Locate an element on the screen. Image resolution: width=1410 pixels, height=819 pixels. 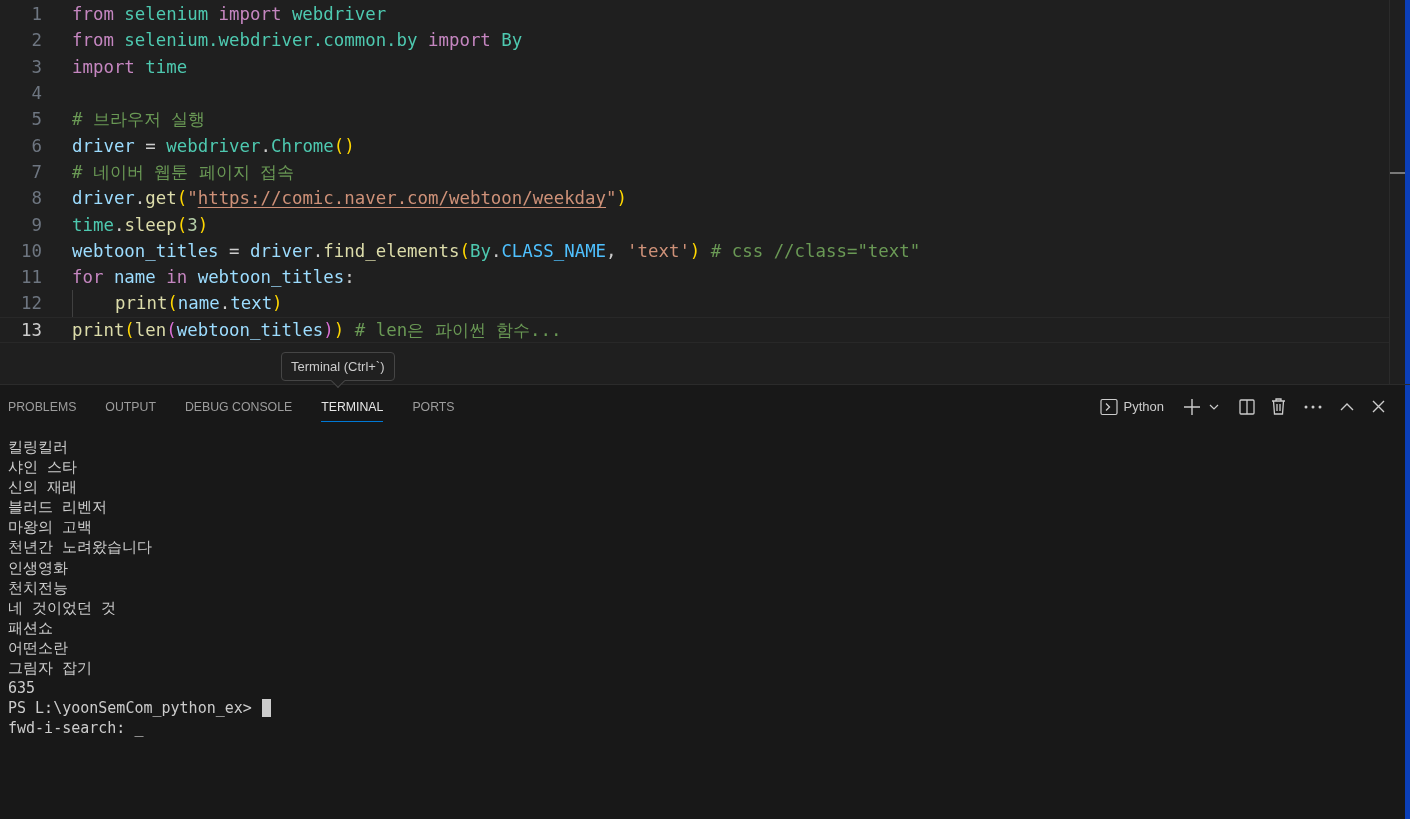
line-number: 5 is located at coordinates (36, 119).